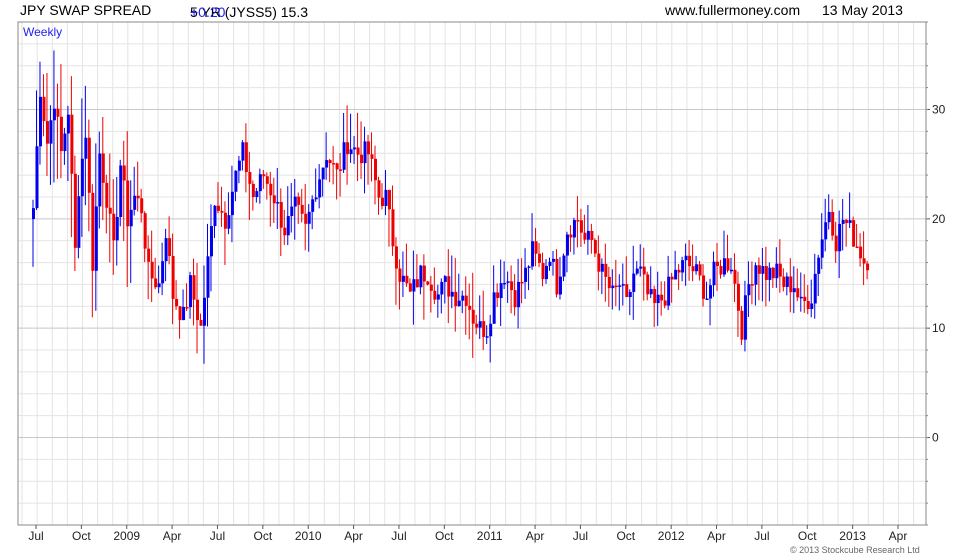 The height and width of the screenshot is (560, 980). I want to click on y-tick-label: 0, so click(935, 438).